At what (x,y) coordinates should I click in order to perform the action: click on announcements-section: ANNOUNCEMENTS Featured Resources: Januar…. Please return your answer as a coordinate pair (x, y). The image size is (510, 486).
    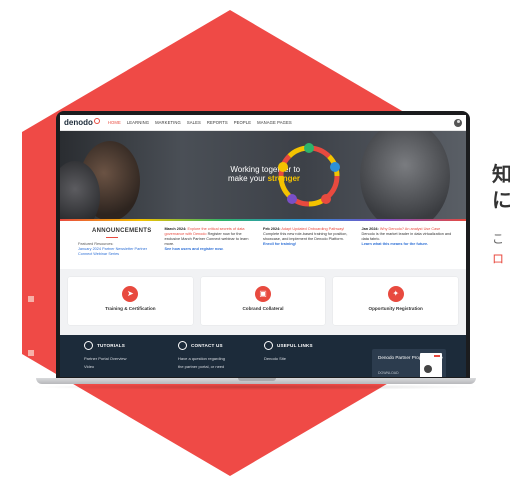
    Looking at the image, I should click on (263, 245).